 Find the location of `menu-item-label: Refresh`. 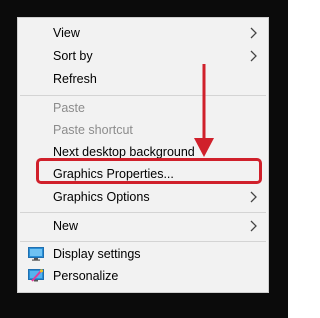

menu-item-label: Refresh is located at coordinates (75, 79).